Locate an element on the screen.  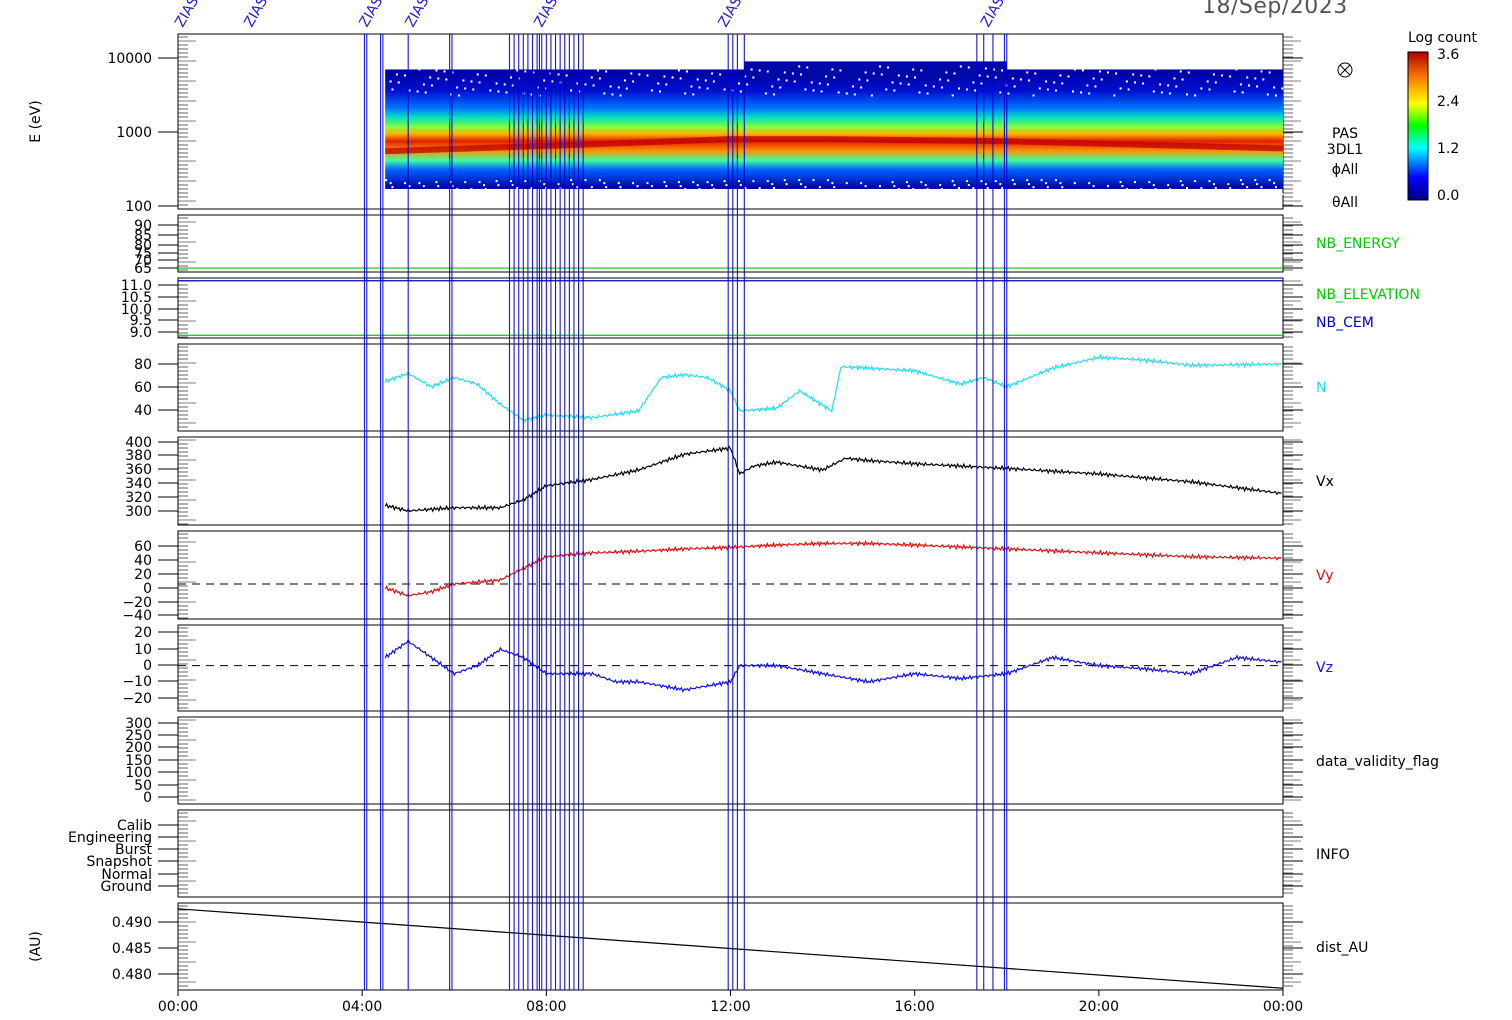
series-line is located at coordinates (833, 479).